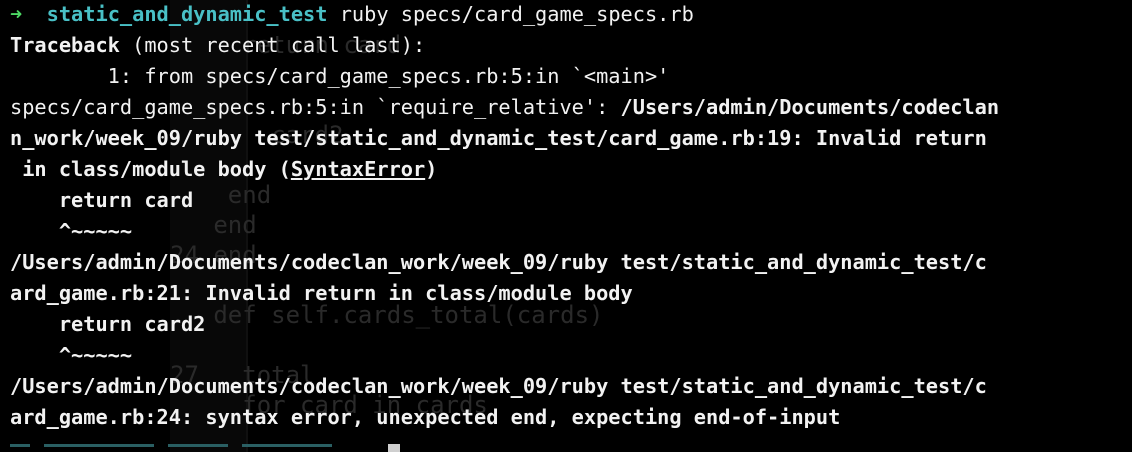  Describe the element at coordinates (102, 200) in the screenshot. I see `source-line-1: return card` at that location.